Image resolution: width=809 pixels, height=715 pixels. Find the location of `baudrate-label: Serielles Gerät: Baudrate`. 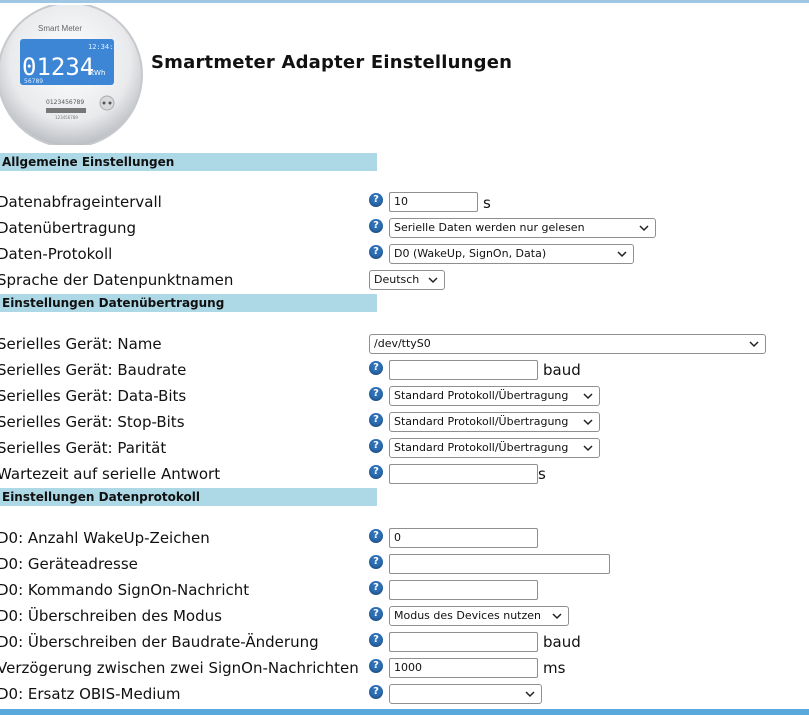

baudrate-label: Serielles Gerät: Baudrate is located at coordinates (93, 370).